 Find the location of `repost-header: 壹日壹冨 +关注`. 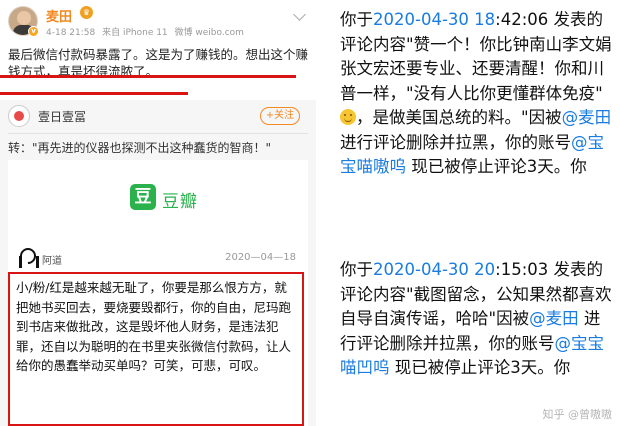

repost-header: 壹日壹冨 +关注 is located at coordinates (158, 117).